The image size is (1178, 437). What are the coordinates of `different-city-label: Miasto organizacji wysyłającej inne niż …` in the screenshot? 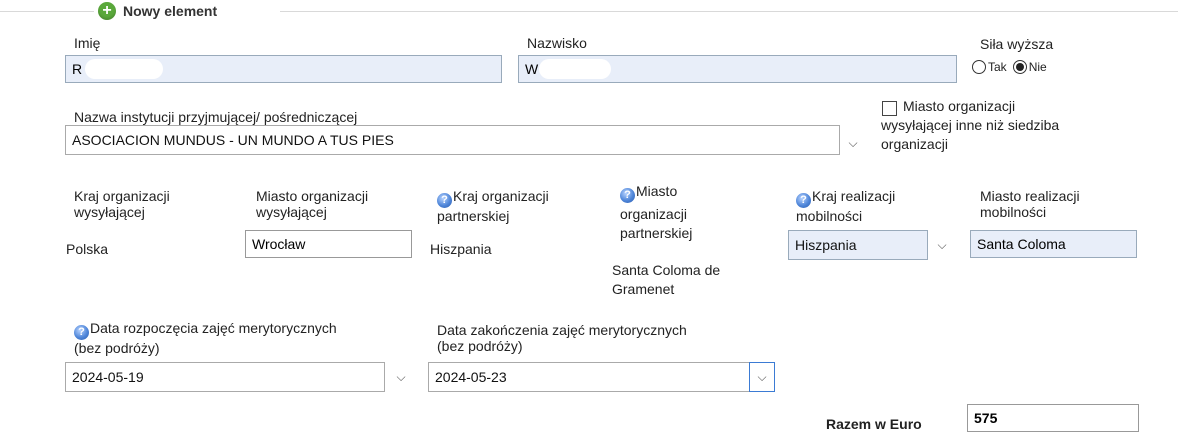 It's located at (1011, 125).